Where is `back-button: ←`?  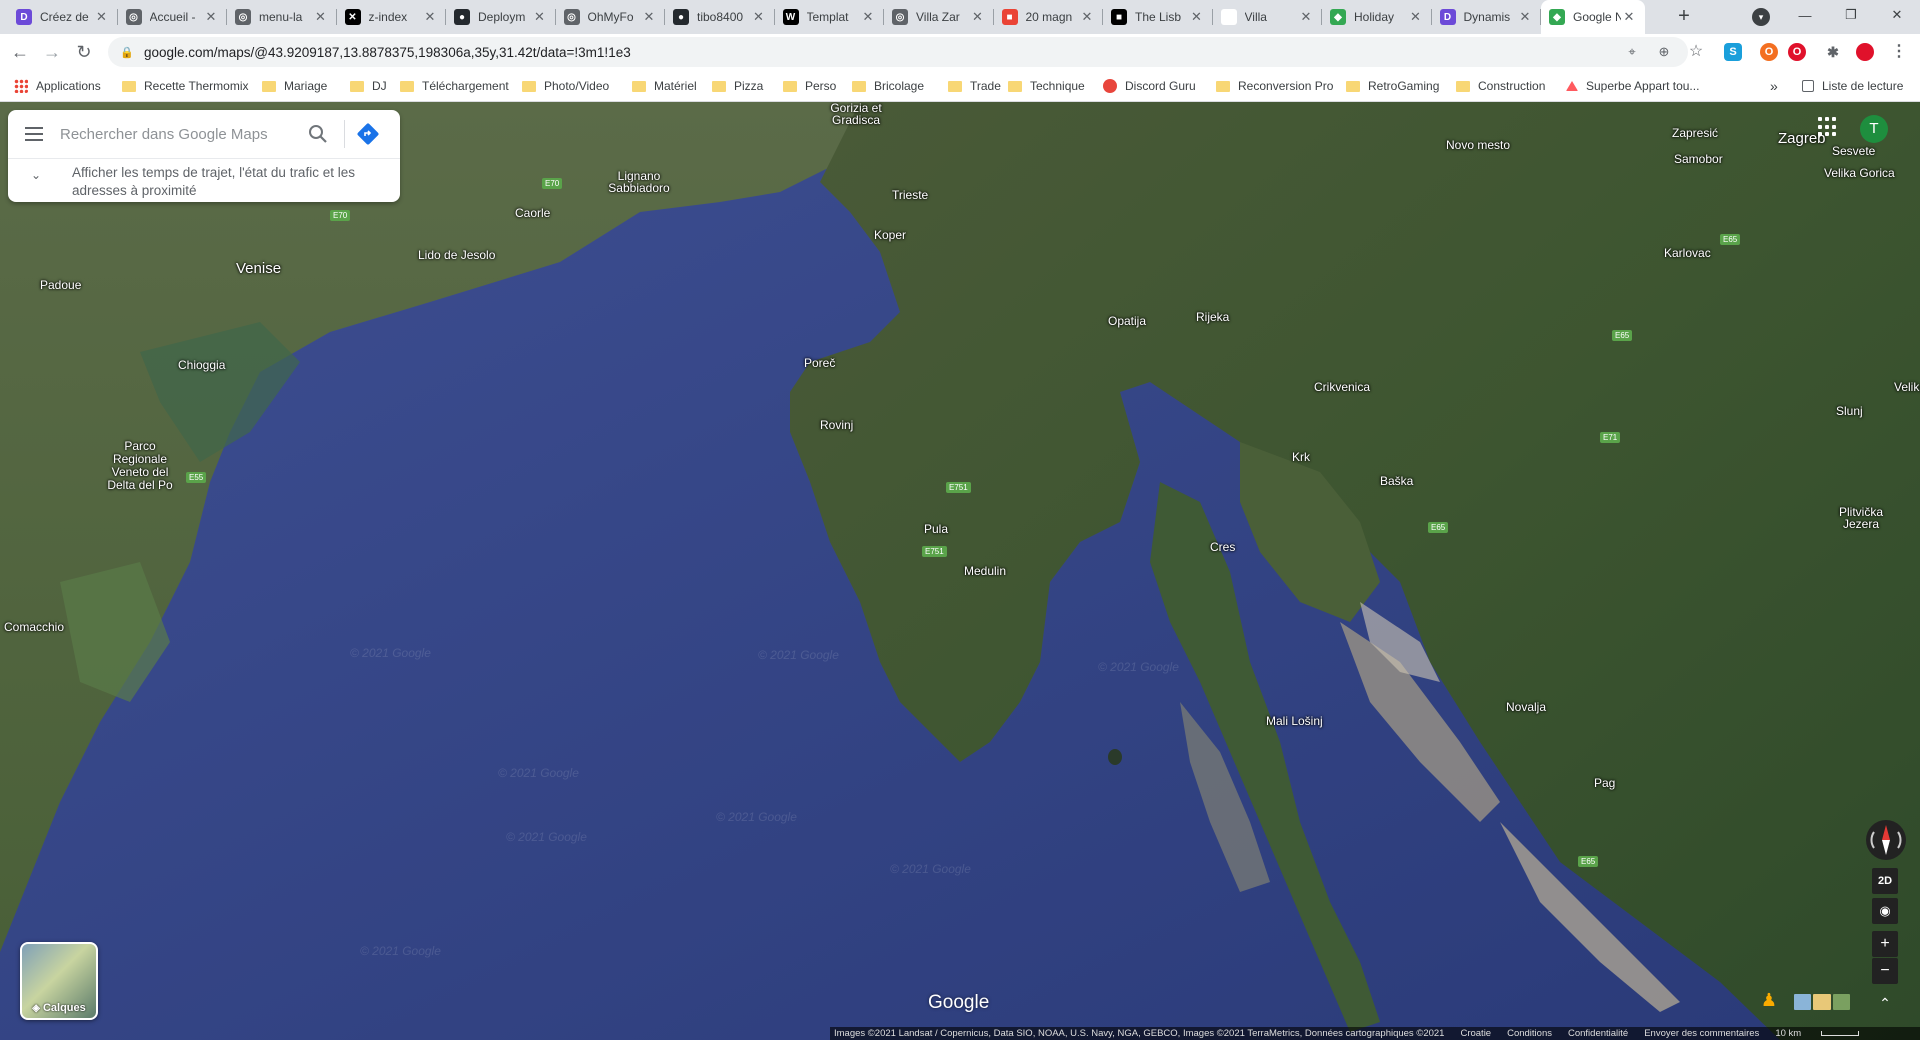
back-button: ← is located at coordinates (20, 52).